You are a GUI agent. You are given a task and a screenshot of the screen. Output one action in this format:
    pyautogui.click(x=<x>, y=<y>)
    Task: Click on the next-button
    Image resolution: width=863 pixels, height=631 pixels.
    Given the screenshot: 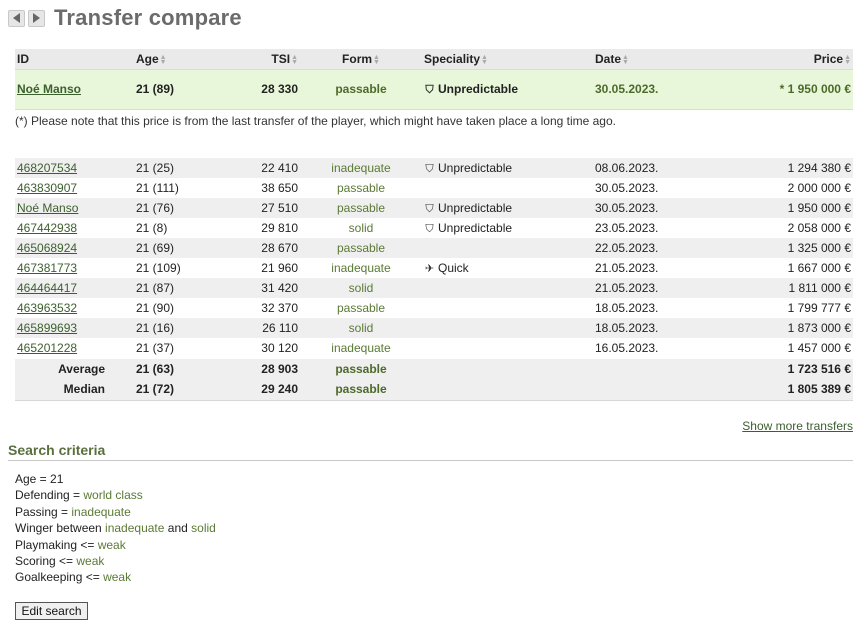 What is the action you would take?
    pyautogui.click(x=36, y=18)
    